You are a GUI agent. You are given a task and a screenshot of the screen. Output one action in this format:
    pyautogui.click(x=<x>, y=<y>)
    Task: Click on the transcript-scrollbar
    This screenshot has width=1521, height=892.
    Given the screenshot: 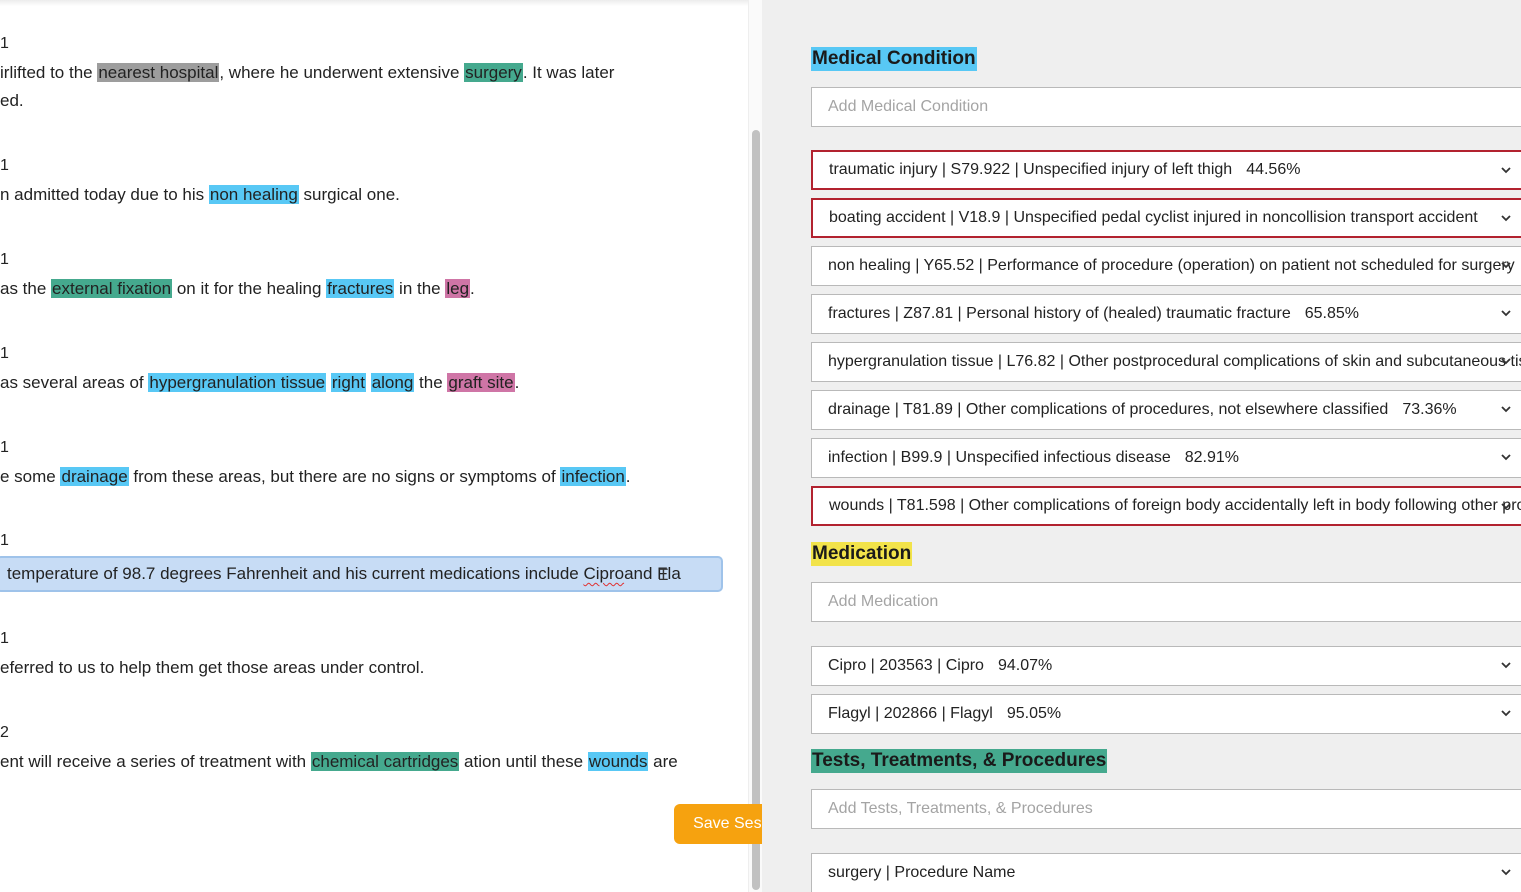 What is the action you would take?
    pyautogui.click(x=755, y=446)
    